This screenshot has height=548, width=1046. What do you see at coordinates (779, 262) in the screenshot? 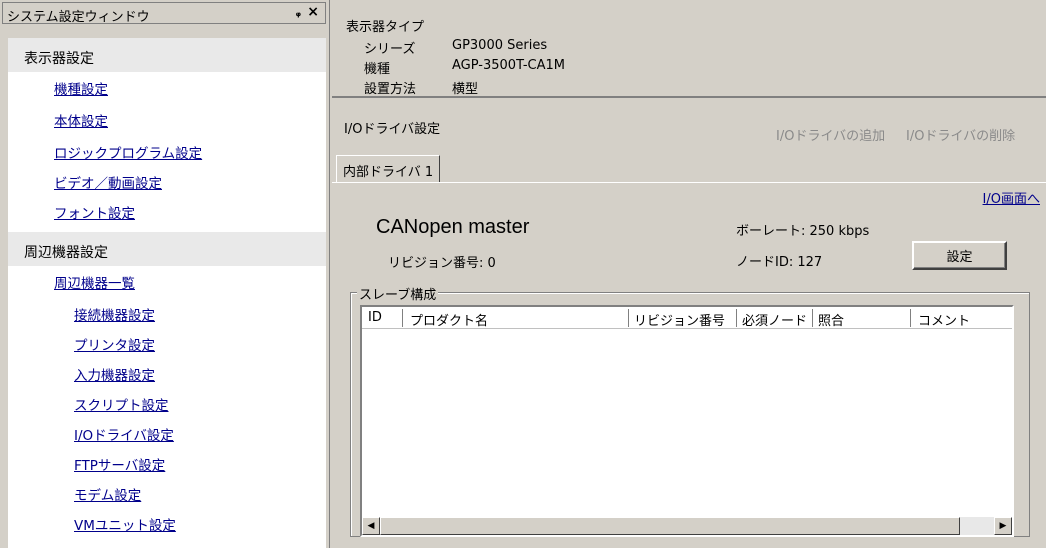
I see `node-id: ノードID: 127` at bounding box center [779, 262].